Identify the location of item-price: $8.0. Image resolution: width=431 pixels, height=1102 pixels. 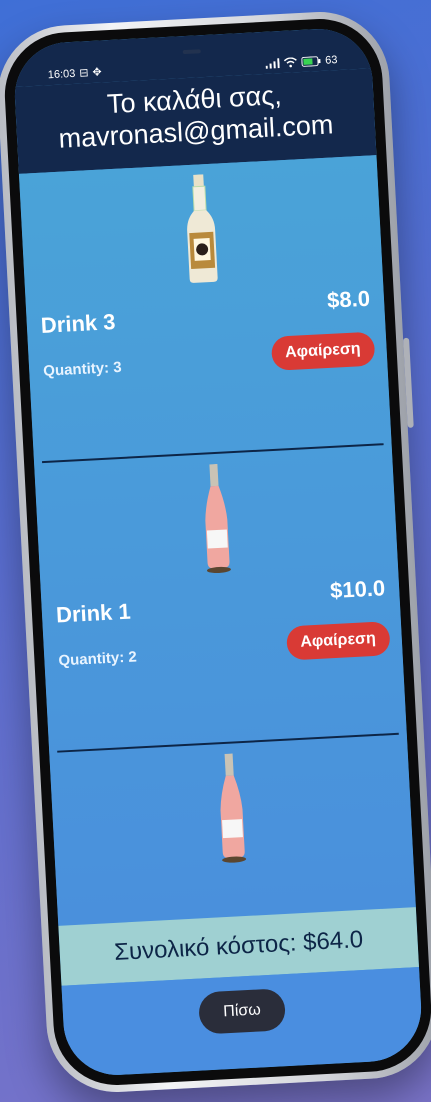
(348, 299).